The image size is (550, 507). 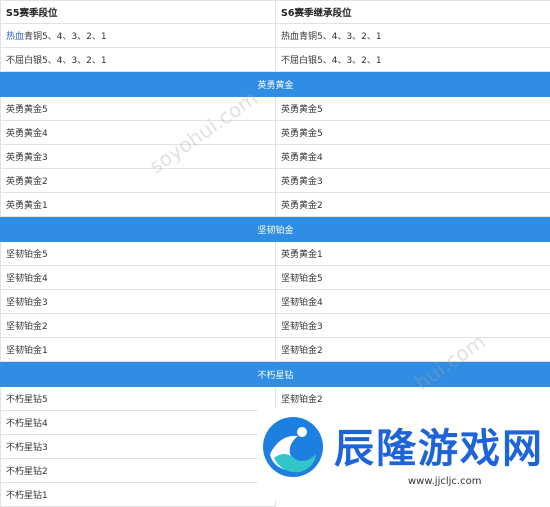 What do you see at coordinates (138, 254) in the screenshot?
I see `cell-s5-rank: 坚韧铂金5` at bounding box center [138, 254].